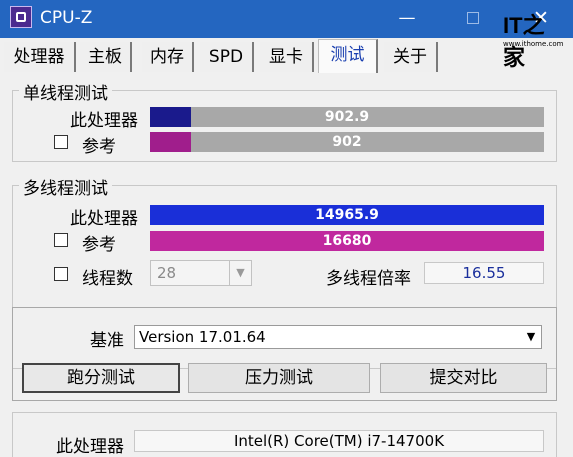  Describe the element at coordinates (286, 19) in the screenshot. I see `title-bar: CPU-Z — ✕` at that location.